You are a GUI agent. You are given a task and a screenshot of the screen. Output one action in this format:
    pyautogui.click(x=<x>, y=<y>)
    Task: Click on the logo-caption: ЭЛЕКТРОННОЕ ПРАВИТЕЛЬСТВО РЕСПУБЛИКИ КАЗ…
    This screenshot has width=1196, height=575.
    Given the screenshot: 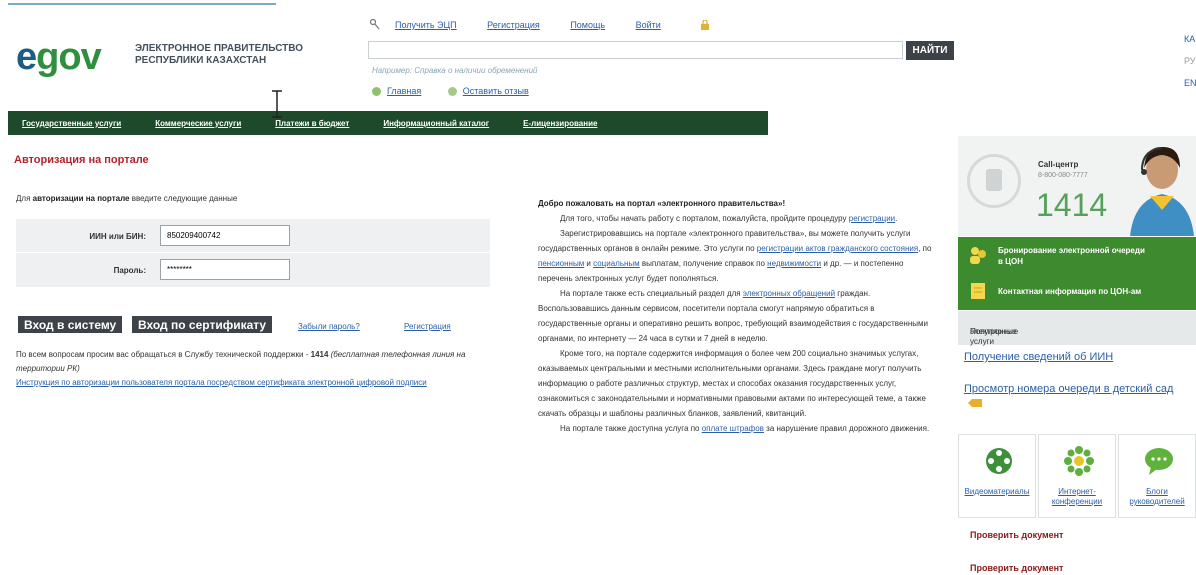 What is the action you would take?
    pyautogui.click(x=219, y=55)
    